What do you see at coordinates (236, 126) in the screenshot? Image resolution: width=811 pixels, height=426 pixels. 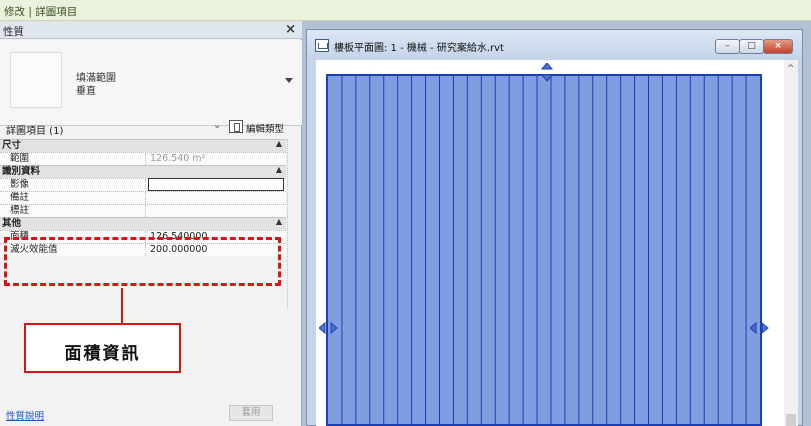 I see `edit-type-icon` at bounding box center [236, 126].